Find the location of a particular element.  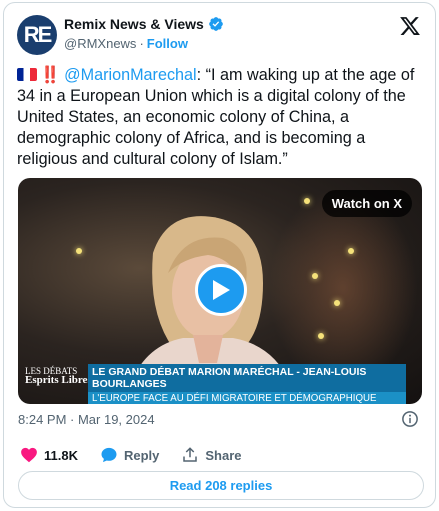

follow-button: Follow is located at coordinates (167, 43).